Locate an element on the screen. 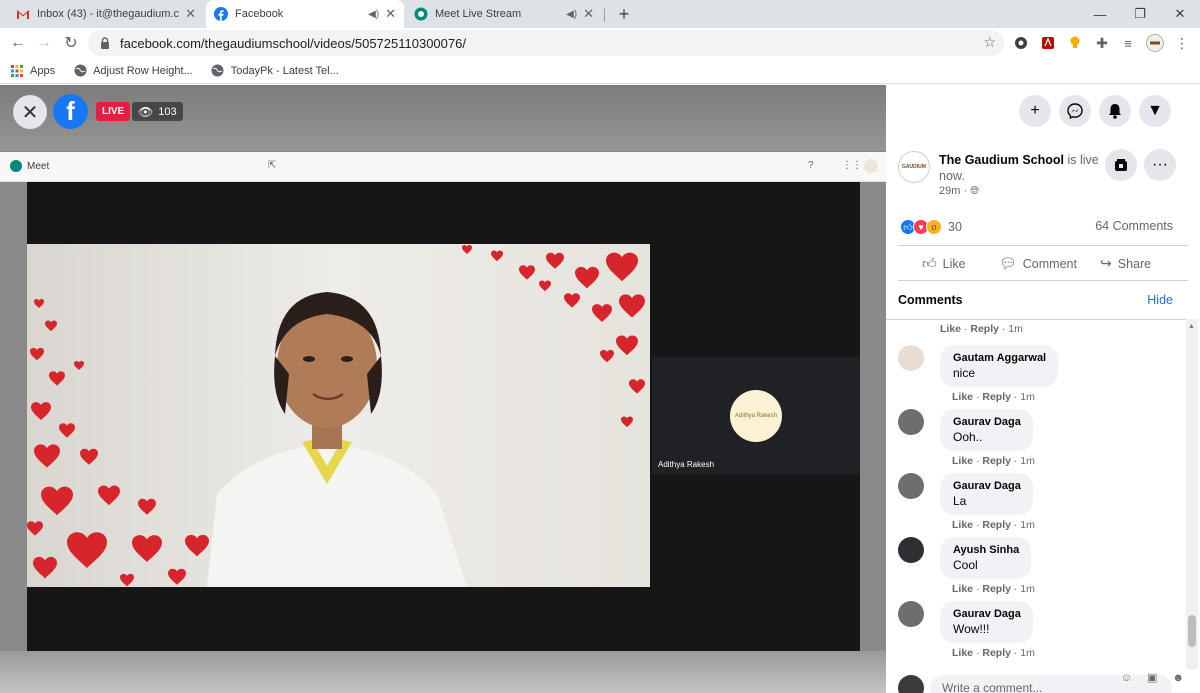 The height and width of the screenshot is (693, 1200). lock-icon is located at coordinates (106, 43).